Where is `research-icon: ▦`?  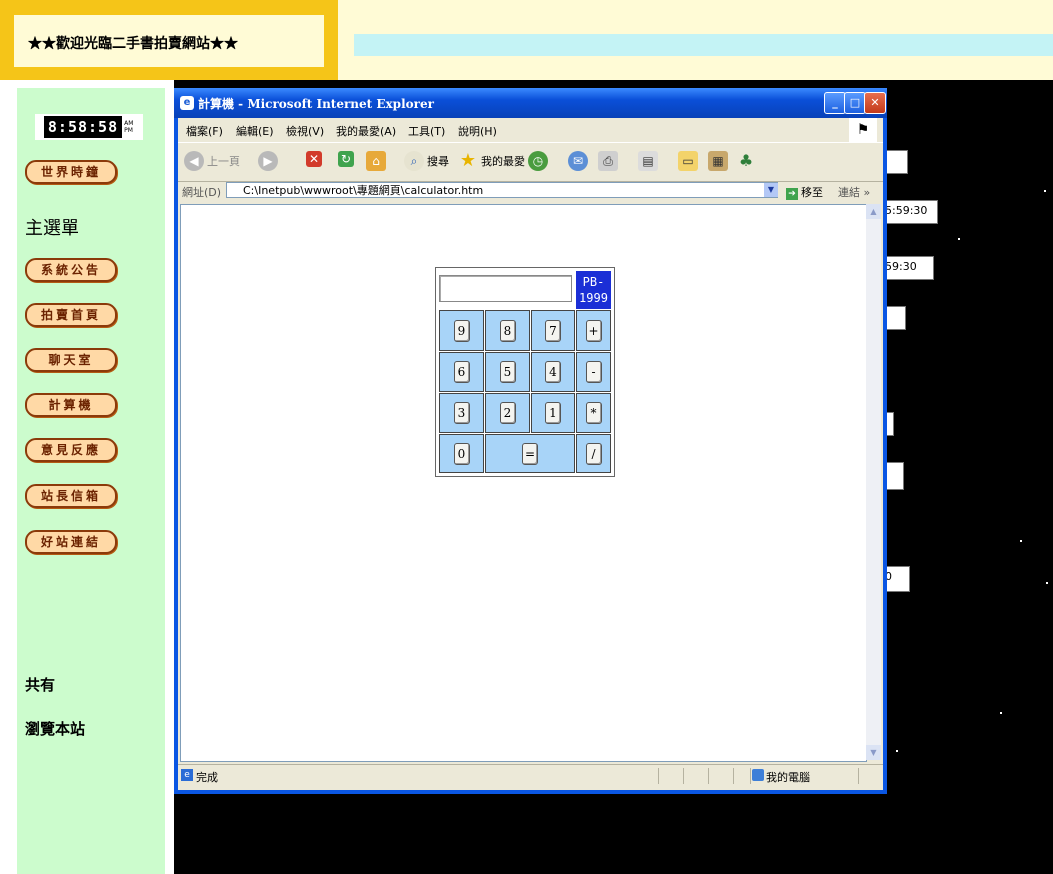
research-icon: ▦ is located at coordinates (718, 161).